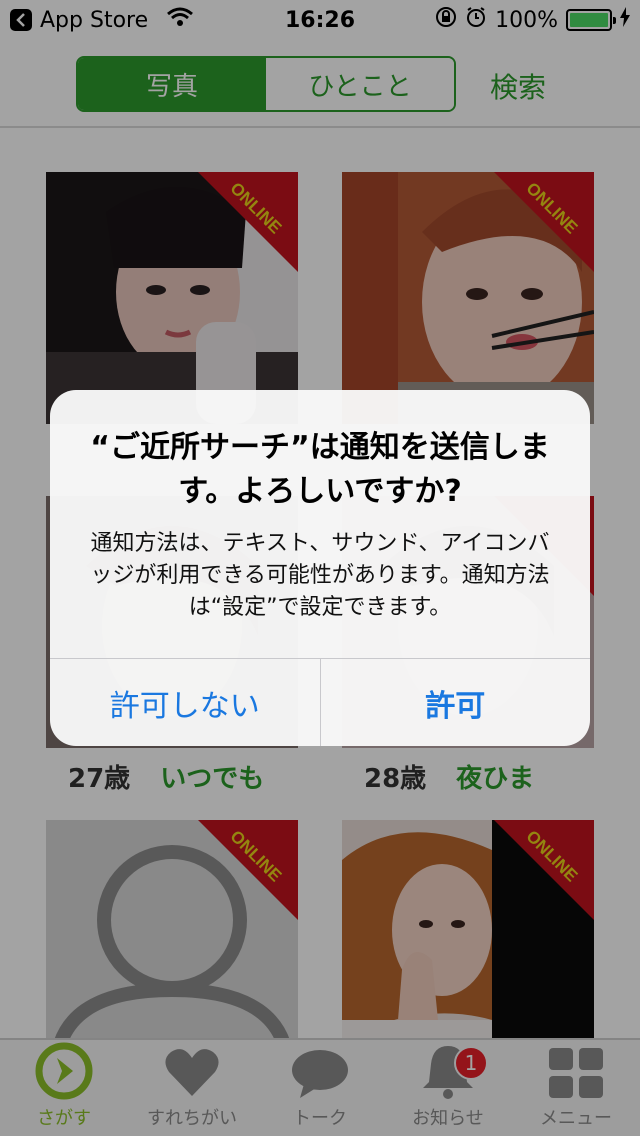  I want to click on alert-button-row: 許可しない 許可, so click(320, 702).